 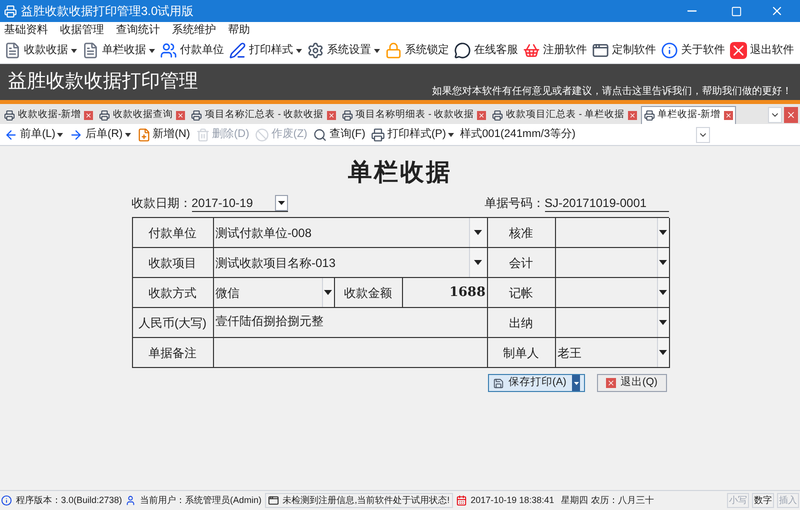 I want to click on item-field: 测试收款项目名称-013, so click(x=351, y=263).